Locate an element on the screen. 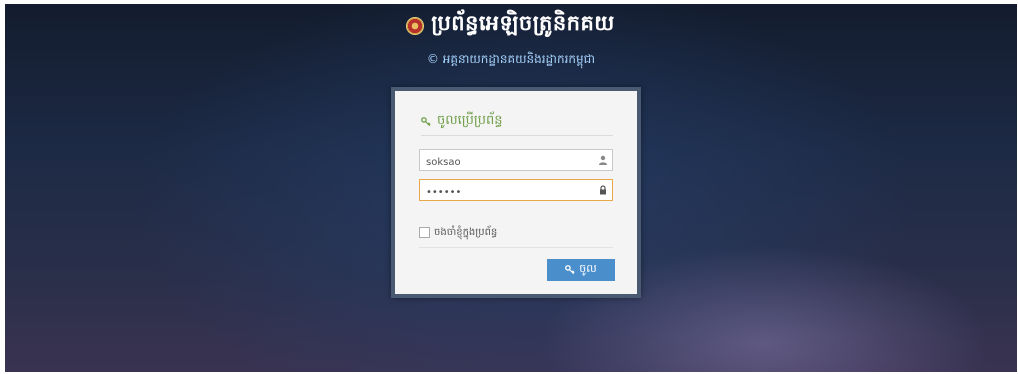 The width and height of the screenshot is (1018, 374). title-row: ប្រព័ន្ធអេឡិចត្រូនិកគយ is located at coordinates (511, 25).